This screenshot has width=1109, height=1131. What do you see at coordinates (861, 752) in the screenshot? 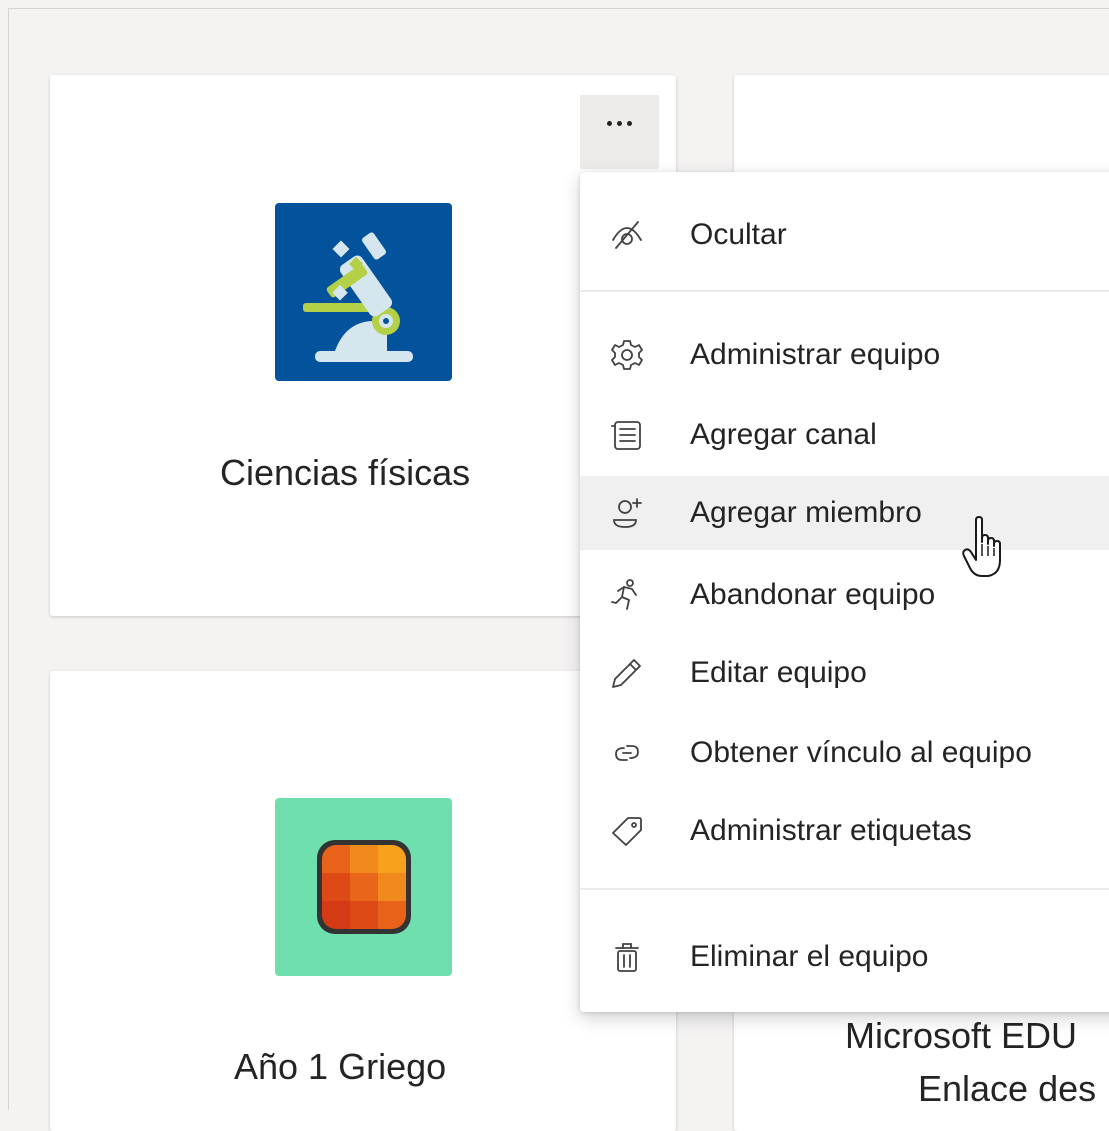
I see `menu-item-label: Obtener vínculo al equipo` at bounding box center [861, 752].